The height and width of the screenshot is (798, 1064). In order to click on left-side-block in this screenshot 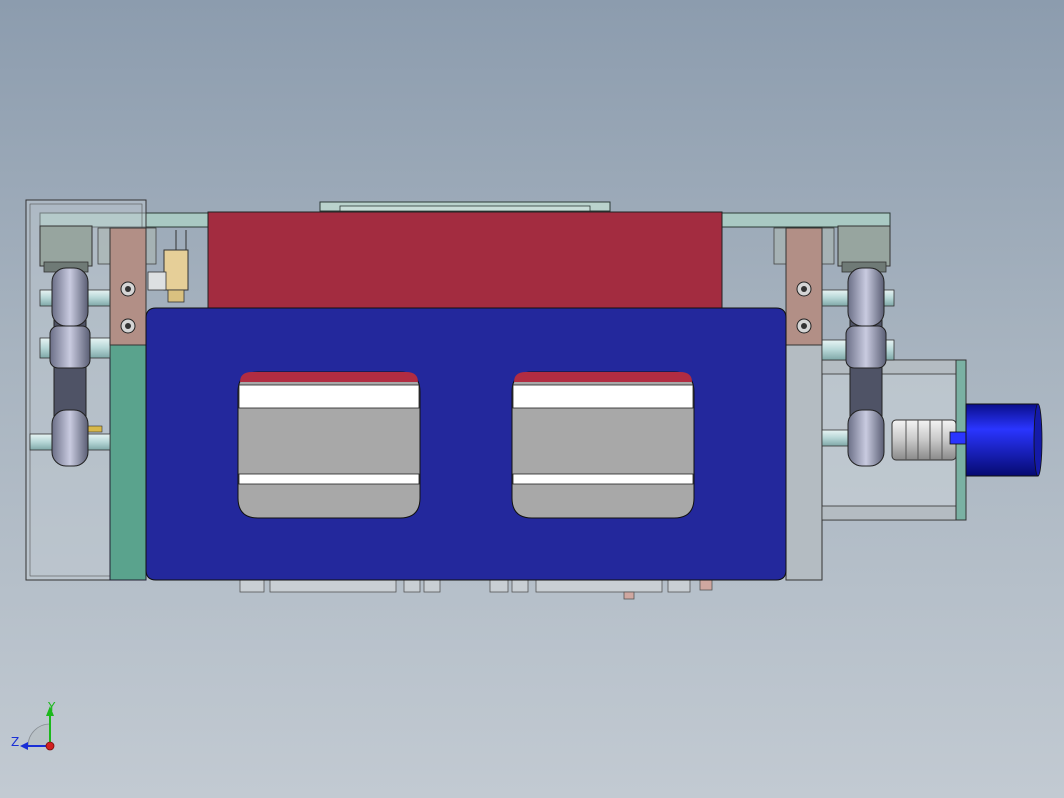, I will do `click(128, 462)`.